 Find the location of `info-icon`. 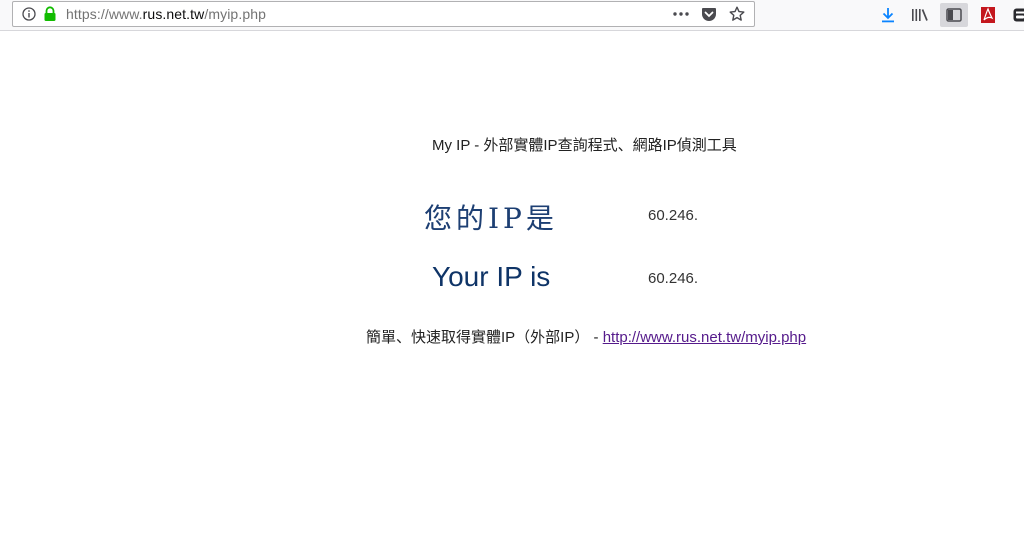

info-icon is located at coordinates (29, 16).